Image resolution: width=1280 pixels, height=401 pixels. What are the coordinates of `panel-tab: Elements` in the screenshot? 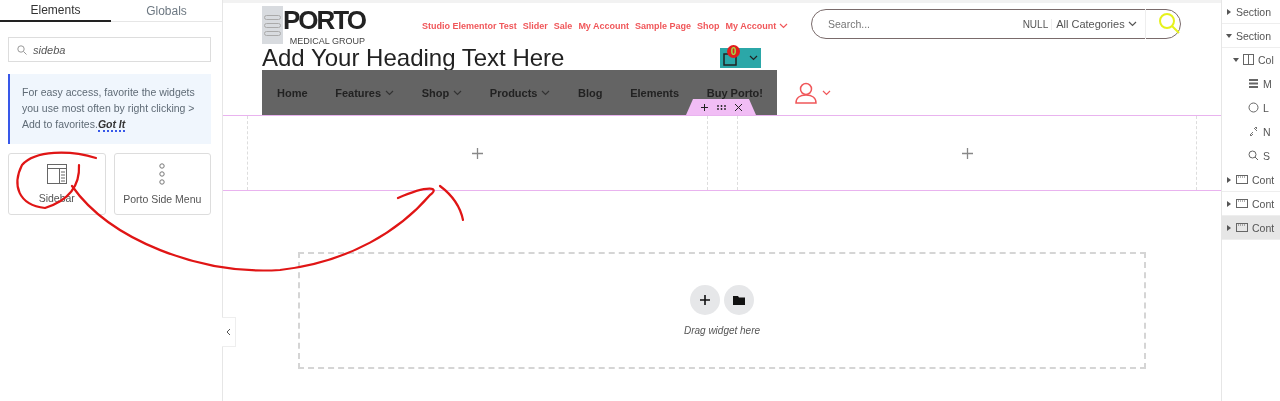 It's located at (55, 11).